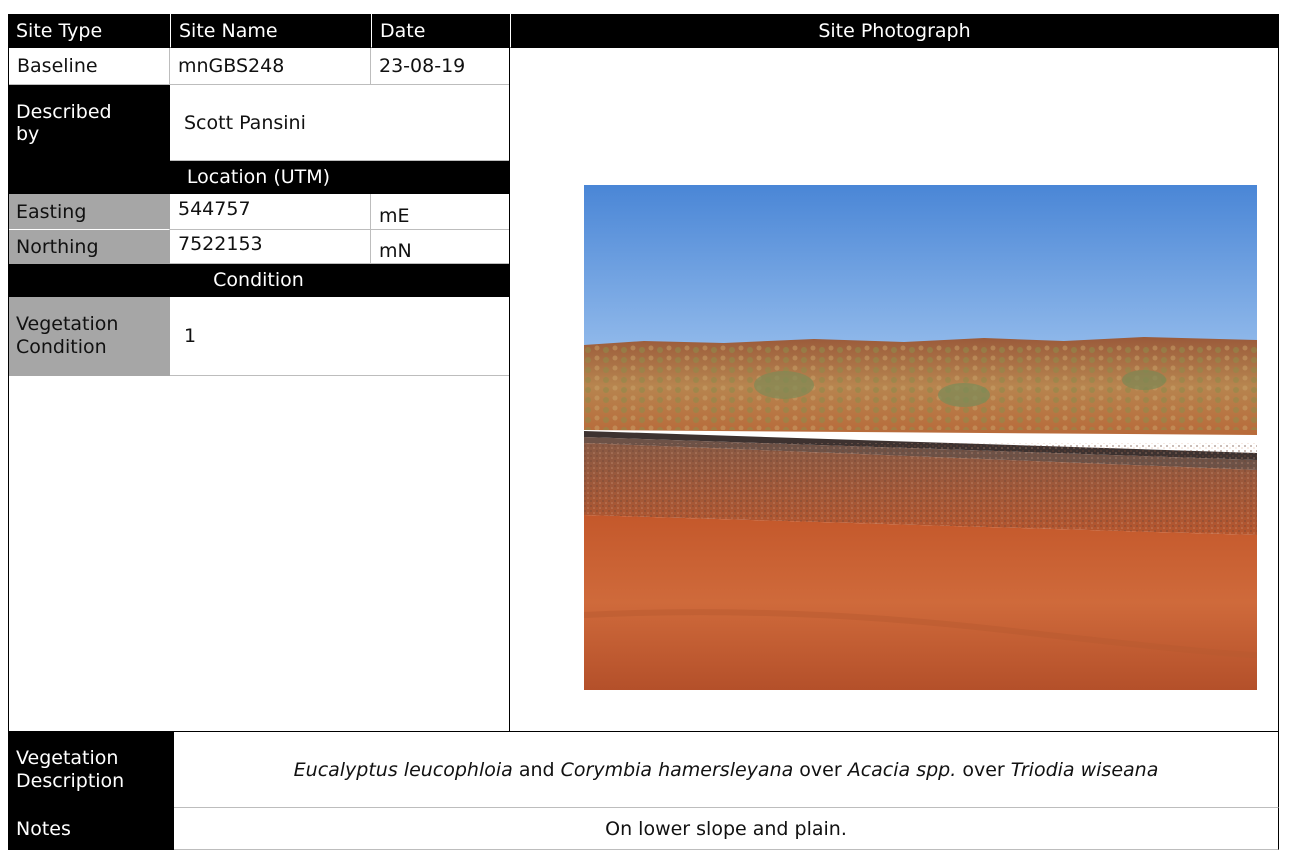 Image resolution: width=1290 pixels, height=850 pixels. I want to click on species-triodia: Triodia wiseana, so click(1084, 769).